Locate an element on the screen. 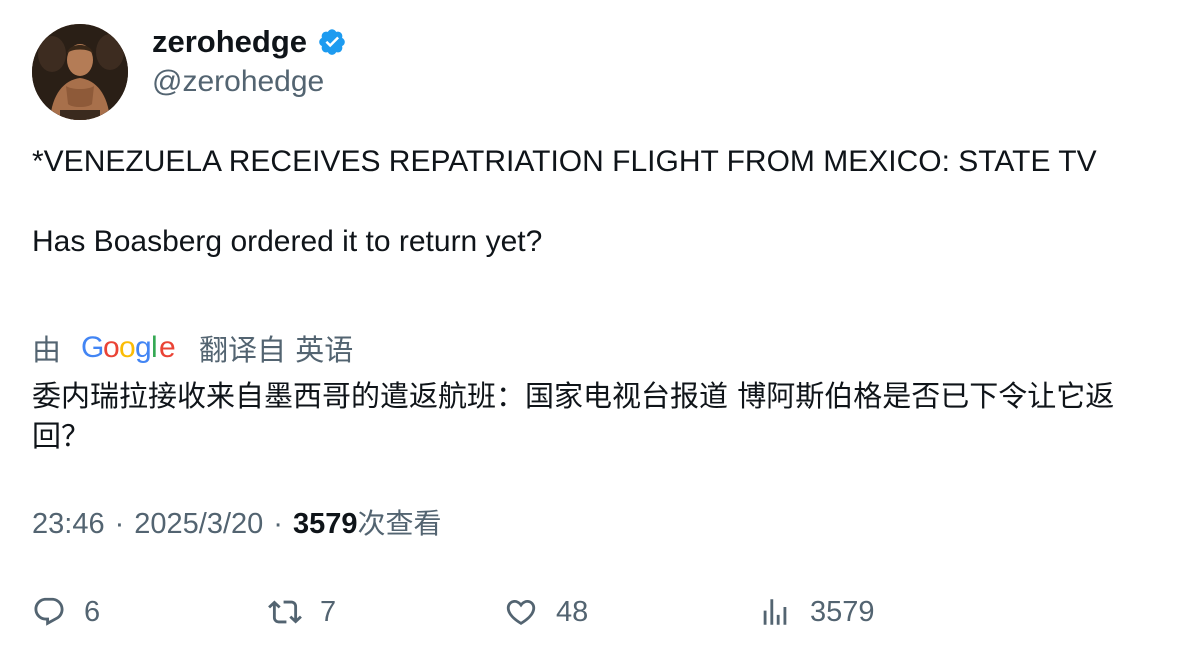 The image size is (1196, 658). translated-from-label: 翻译自 英语 is located at coordinates (276, 350).